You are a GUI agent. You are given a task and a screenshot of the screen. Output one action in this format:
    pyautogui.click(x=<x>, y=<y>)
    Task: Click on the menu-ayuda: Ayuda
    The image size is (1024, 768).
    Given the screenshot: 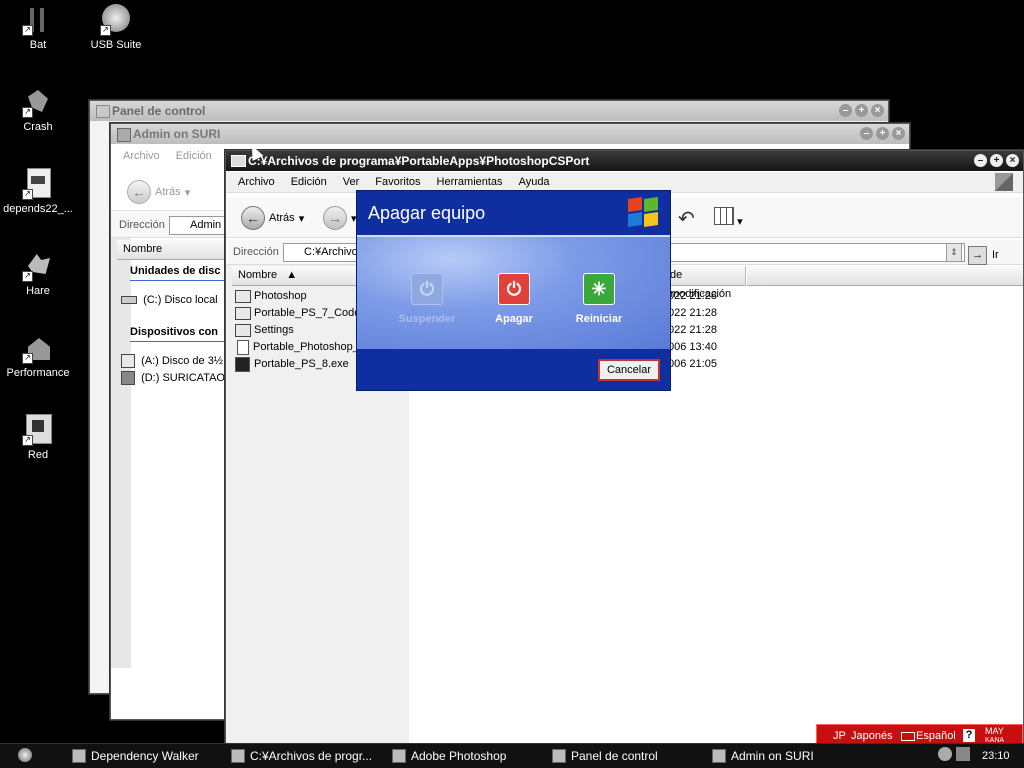 What is the action you would take?
    pyautogui.click(x=534, y=182)
    